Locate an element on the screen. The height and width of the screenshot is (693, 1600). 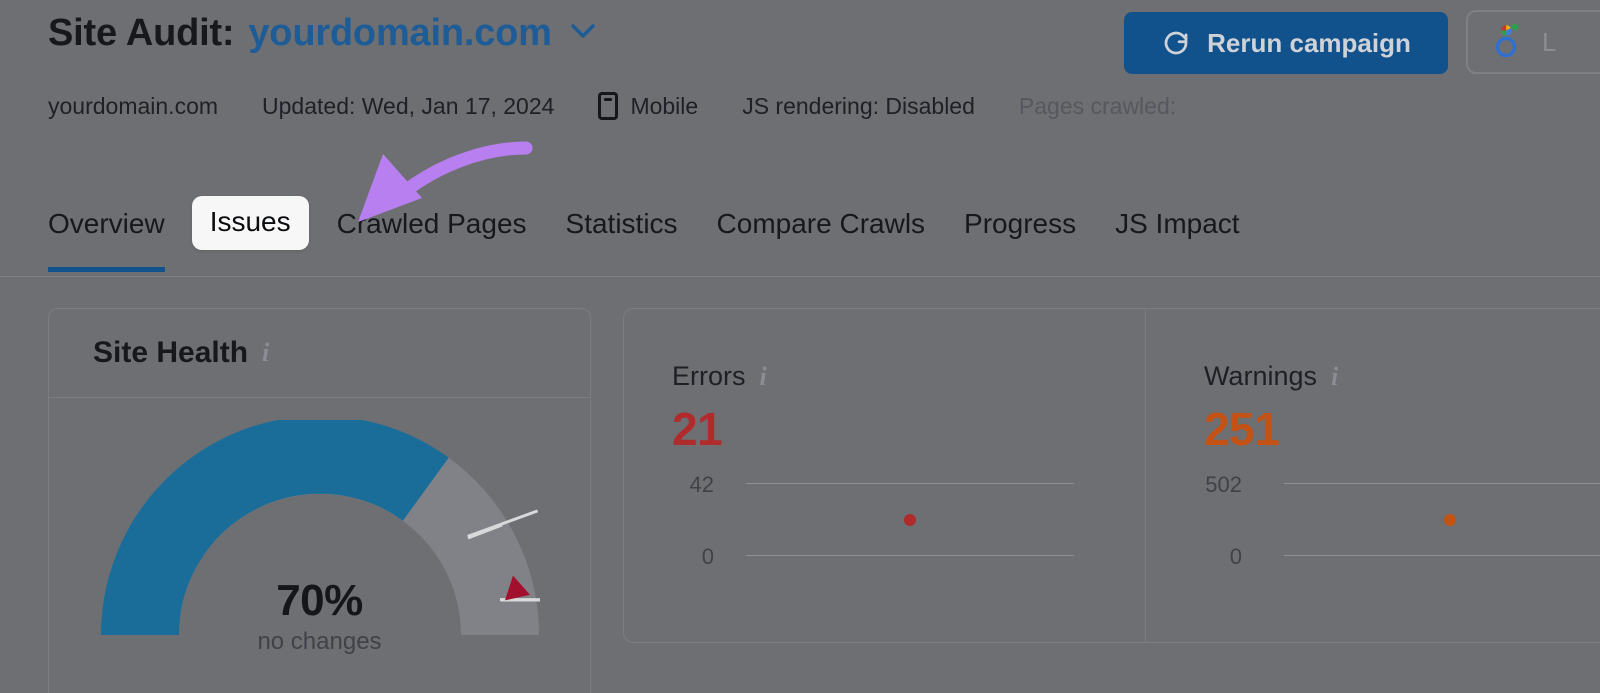
errors-sparkline: 42 0 is located at coordinates (908, 524).